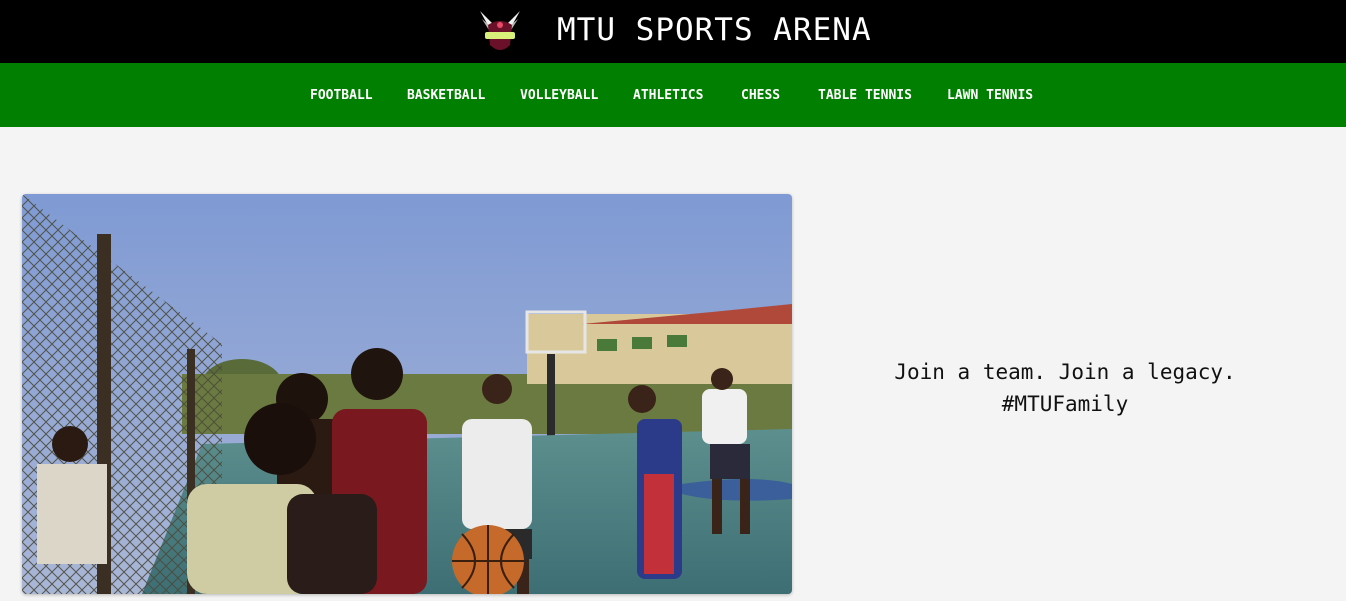 Image resolution: width=1346 pixels, height=601 pixels. Describe the element at coordinates (714, 30) in the screenshot. I see `site-title: MTU SPORTS ARENA` at that location.